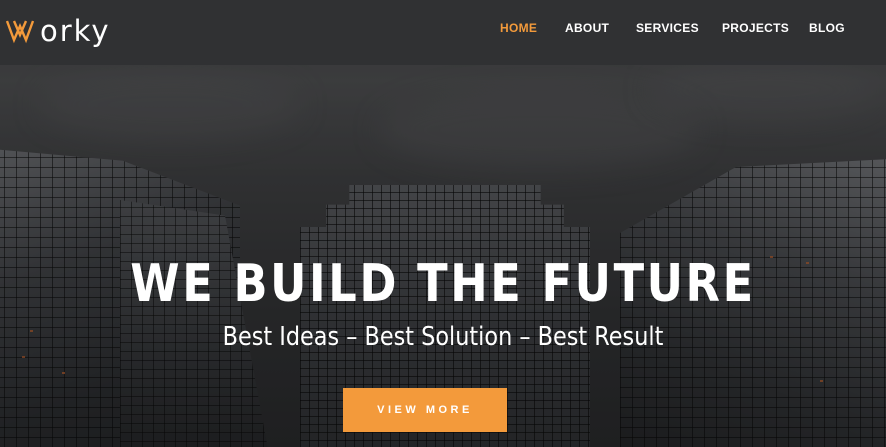 This screenshot has width=886, height=447. Describe the element at coordinates (827, 28) in the screenshot. I see `nav-item-blog: BLOG` at that location.